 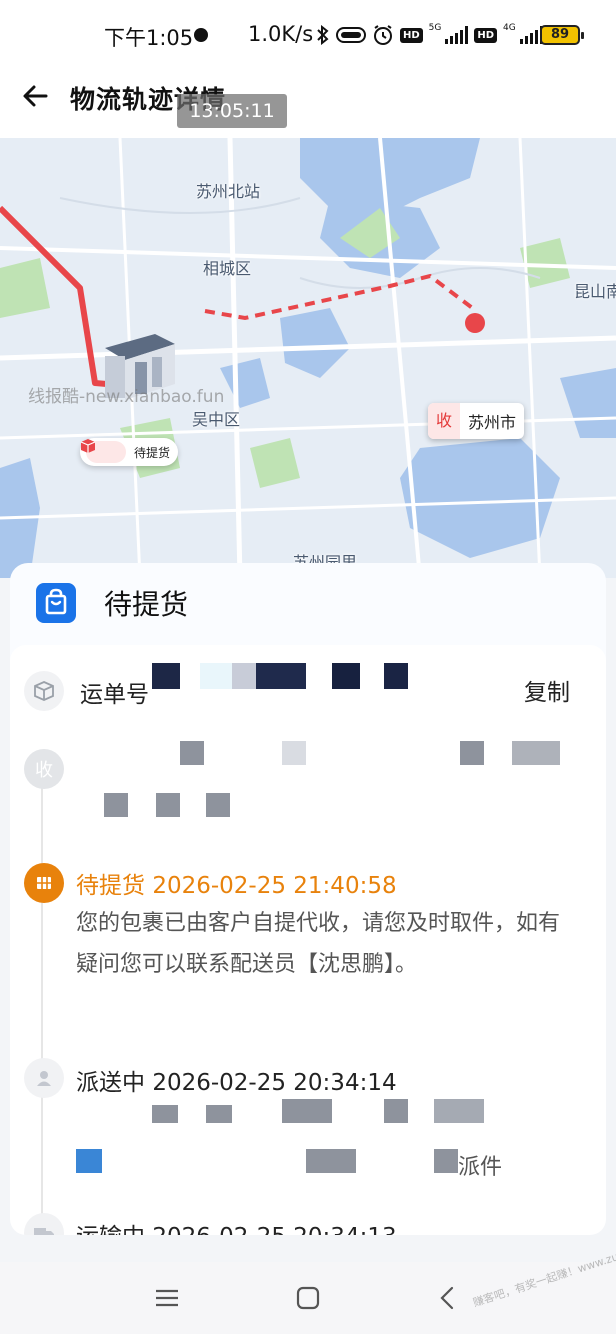 I want to click on pickup-marker: 待提货, so click(x=129, y=452).